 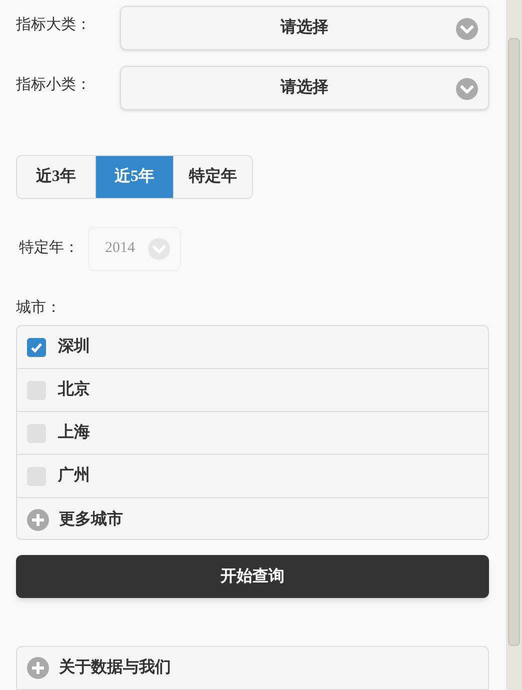 I want to click on city-checkbox-row: 广州, so click(x=252, y=476).